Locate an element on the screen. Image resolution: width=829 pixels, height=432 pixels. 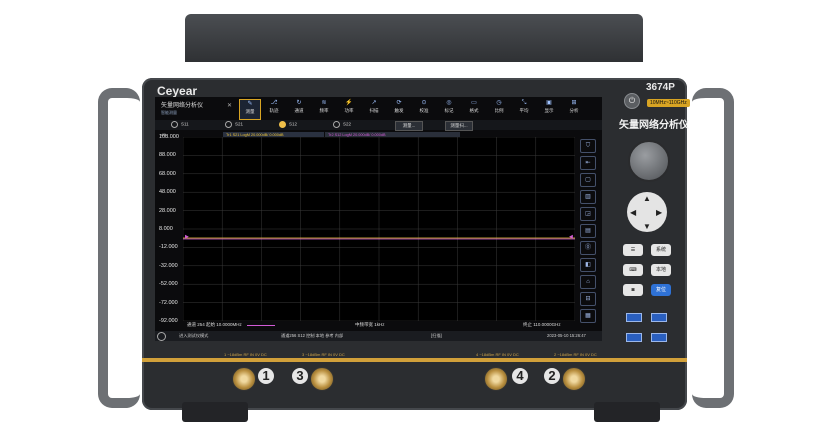
navigation-pad: ▲ ▼ ◀ ▶ is located at coordinates (647, 212).